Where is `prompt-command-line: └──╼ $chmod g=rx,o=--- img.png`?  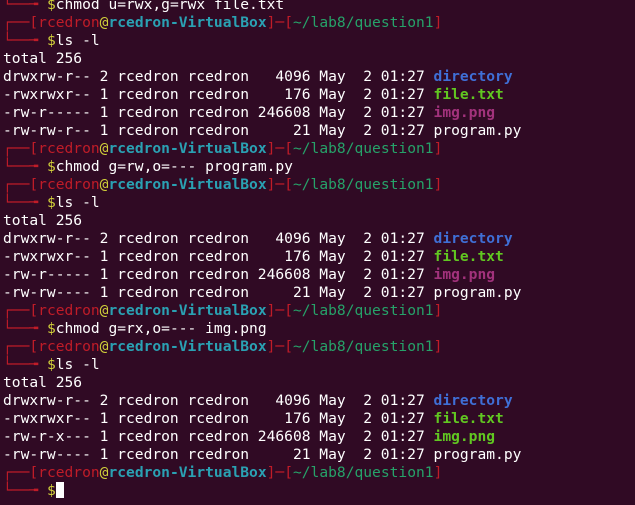
prompt-command-line: └──╼ $chmod g=rx,o=--- img.png is located at coordinates (319, 329).